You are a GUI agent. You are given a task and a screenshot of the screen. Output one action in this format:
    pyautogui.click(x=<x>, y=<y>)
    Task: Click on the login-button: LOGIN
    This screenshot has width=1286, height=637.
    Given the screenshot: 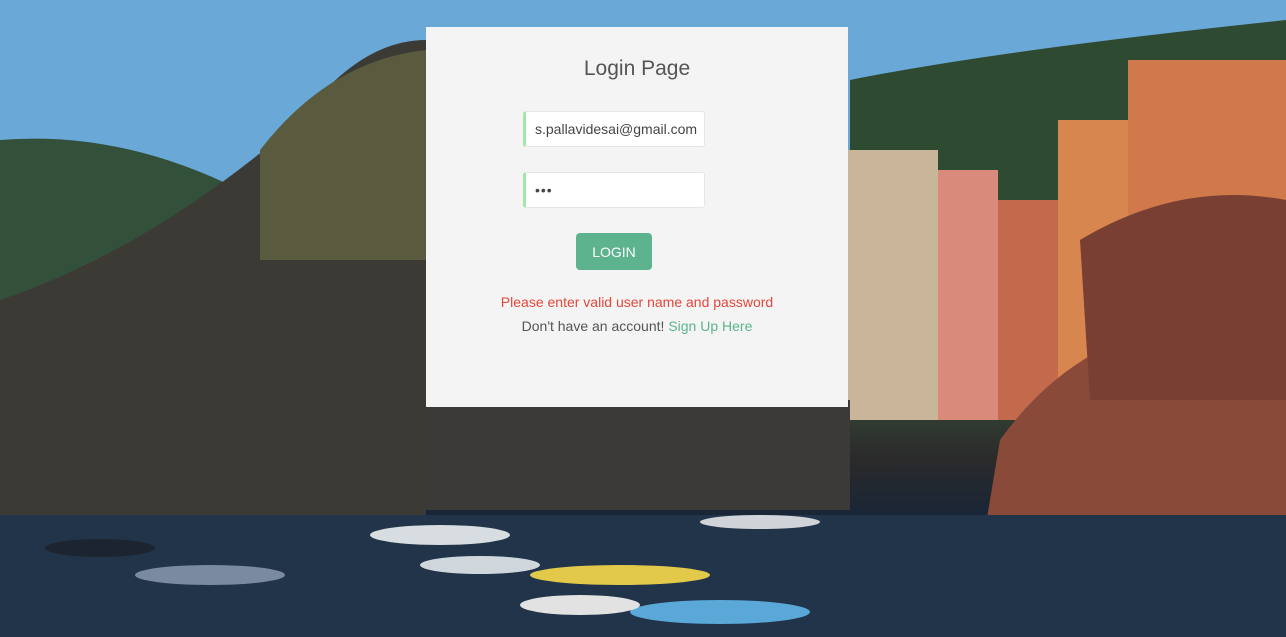 What is the action you would take?
    pyautogui.click(x=614, y=251)
    